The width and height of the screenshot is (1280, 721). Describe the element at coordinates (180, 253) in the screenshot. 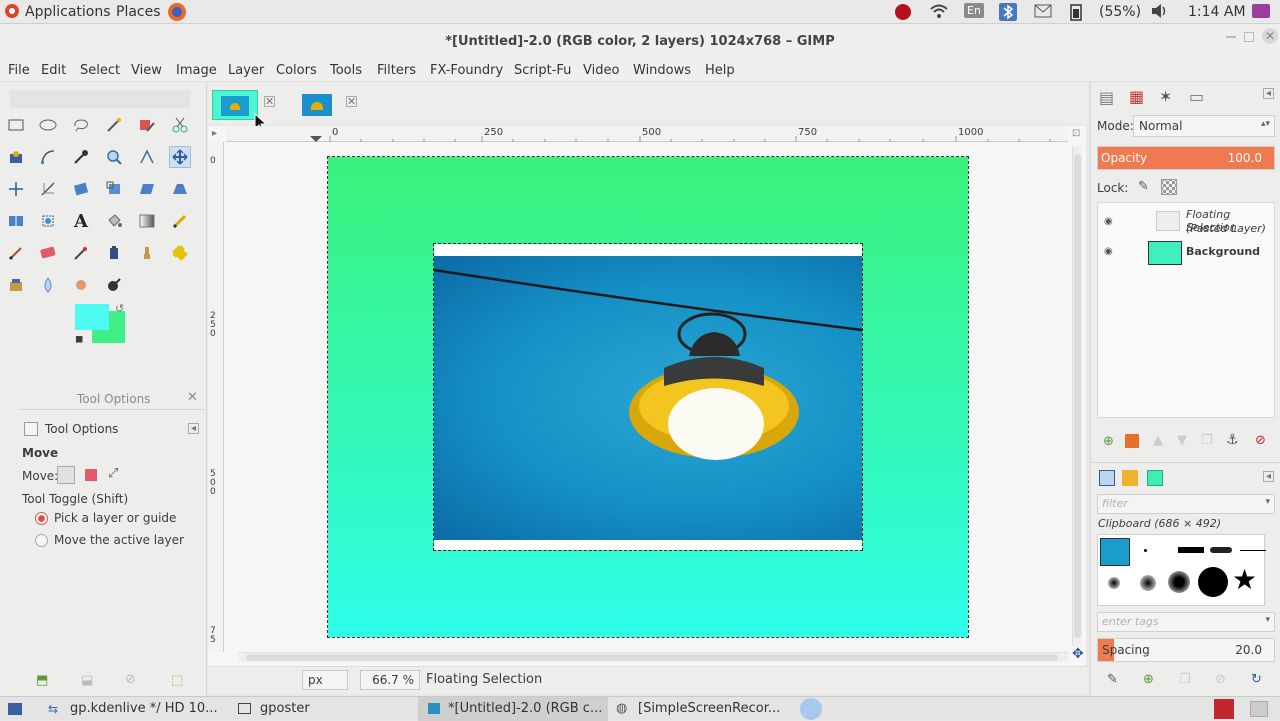

I see `heal-icon` at that location.